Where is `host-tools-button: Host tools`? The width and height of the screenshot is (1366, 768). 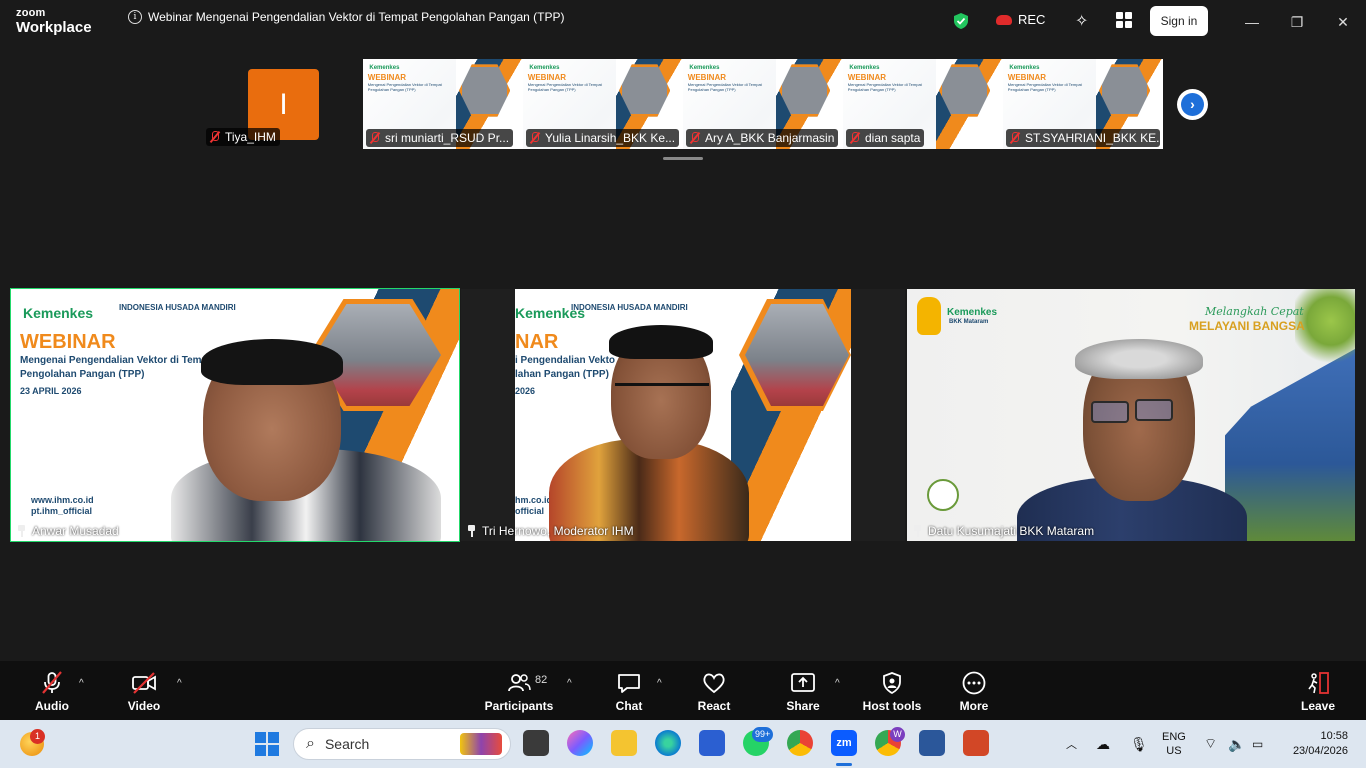 host-tools-button: Host tools is located at coordinates (892, 690).